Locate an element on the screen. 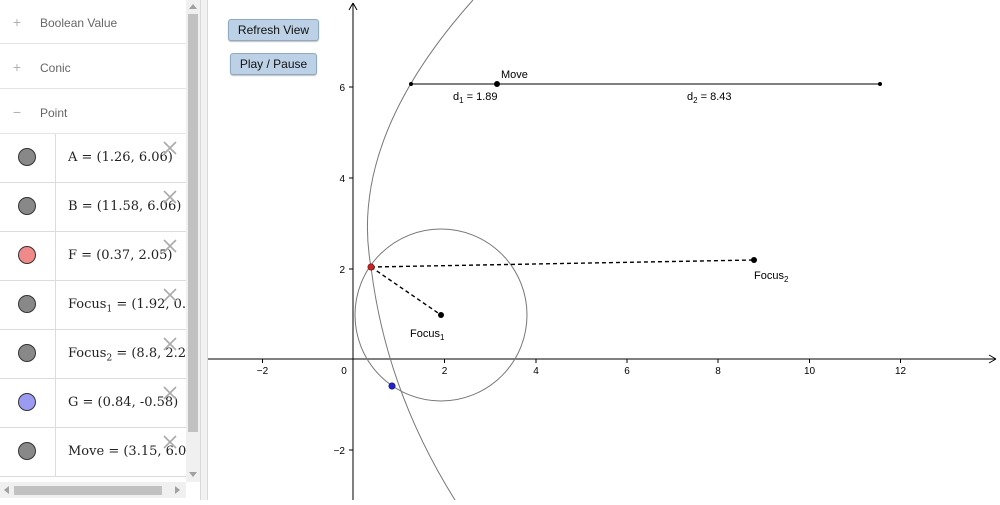 The height and width of the screenshot is (505, 1000). collapse-minus-icon: − is located at coordinates (17, 112).